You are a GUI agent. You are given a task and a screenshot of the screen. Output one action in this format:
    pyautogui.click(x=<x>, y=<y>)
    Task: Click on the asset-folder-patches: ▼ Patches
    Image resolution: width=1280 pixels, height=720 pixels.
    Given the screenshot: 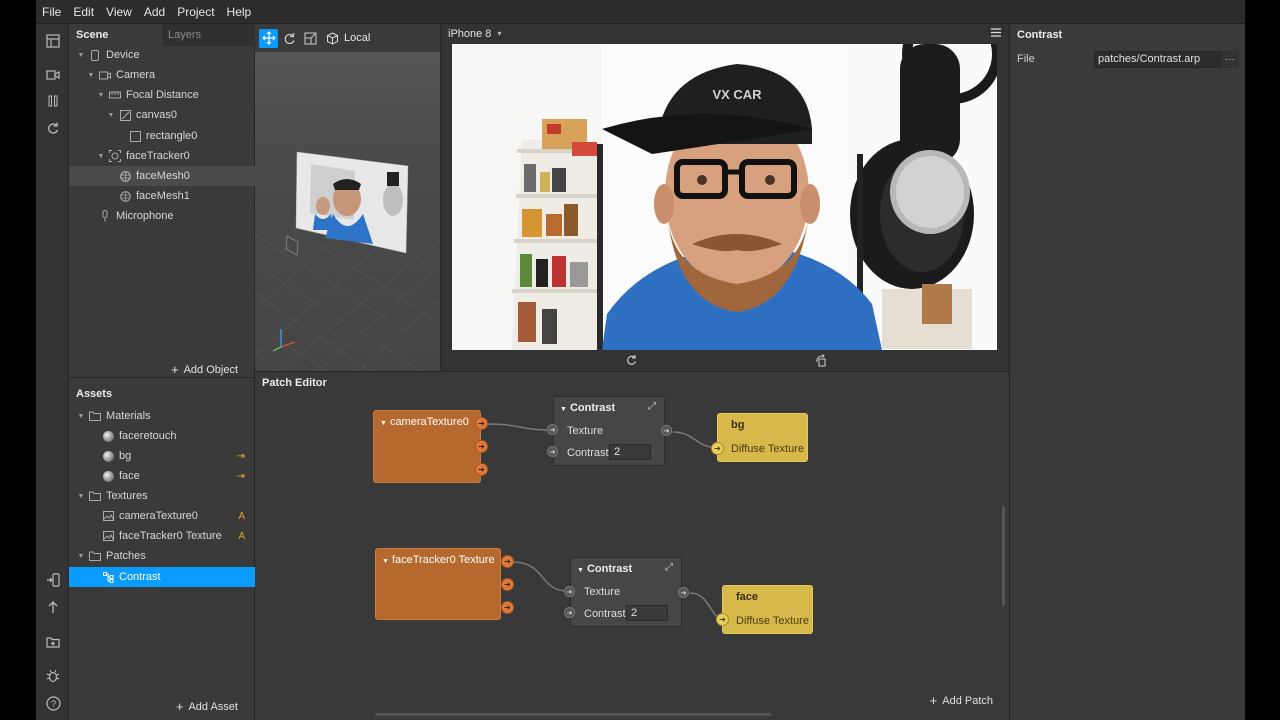 What is the action you would take?
    pyautogui.click(x=162, y=556)
    